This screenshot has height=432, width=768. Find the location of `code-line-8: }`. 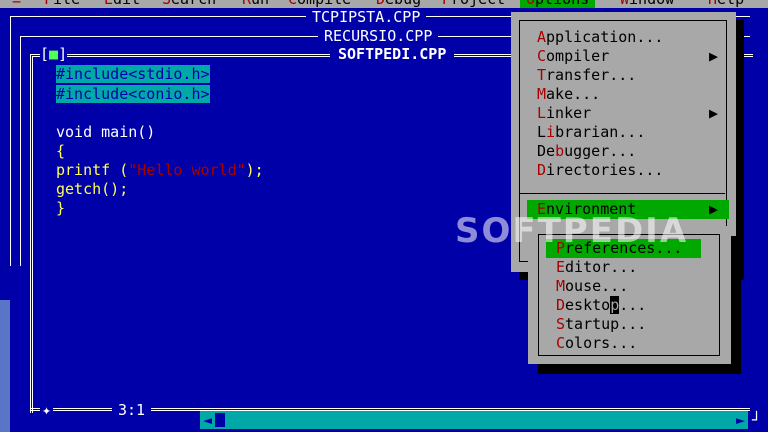

code-line-8: } is located at coordinates (60, 208).